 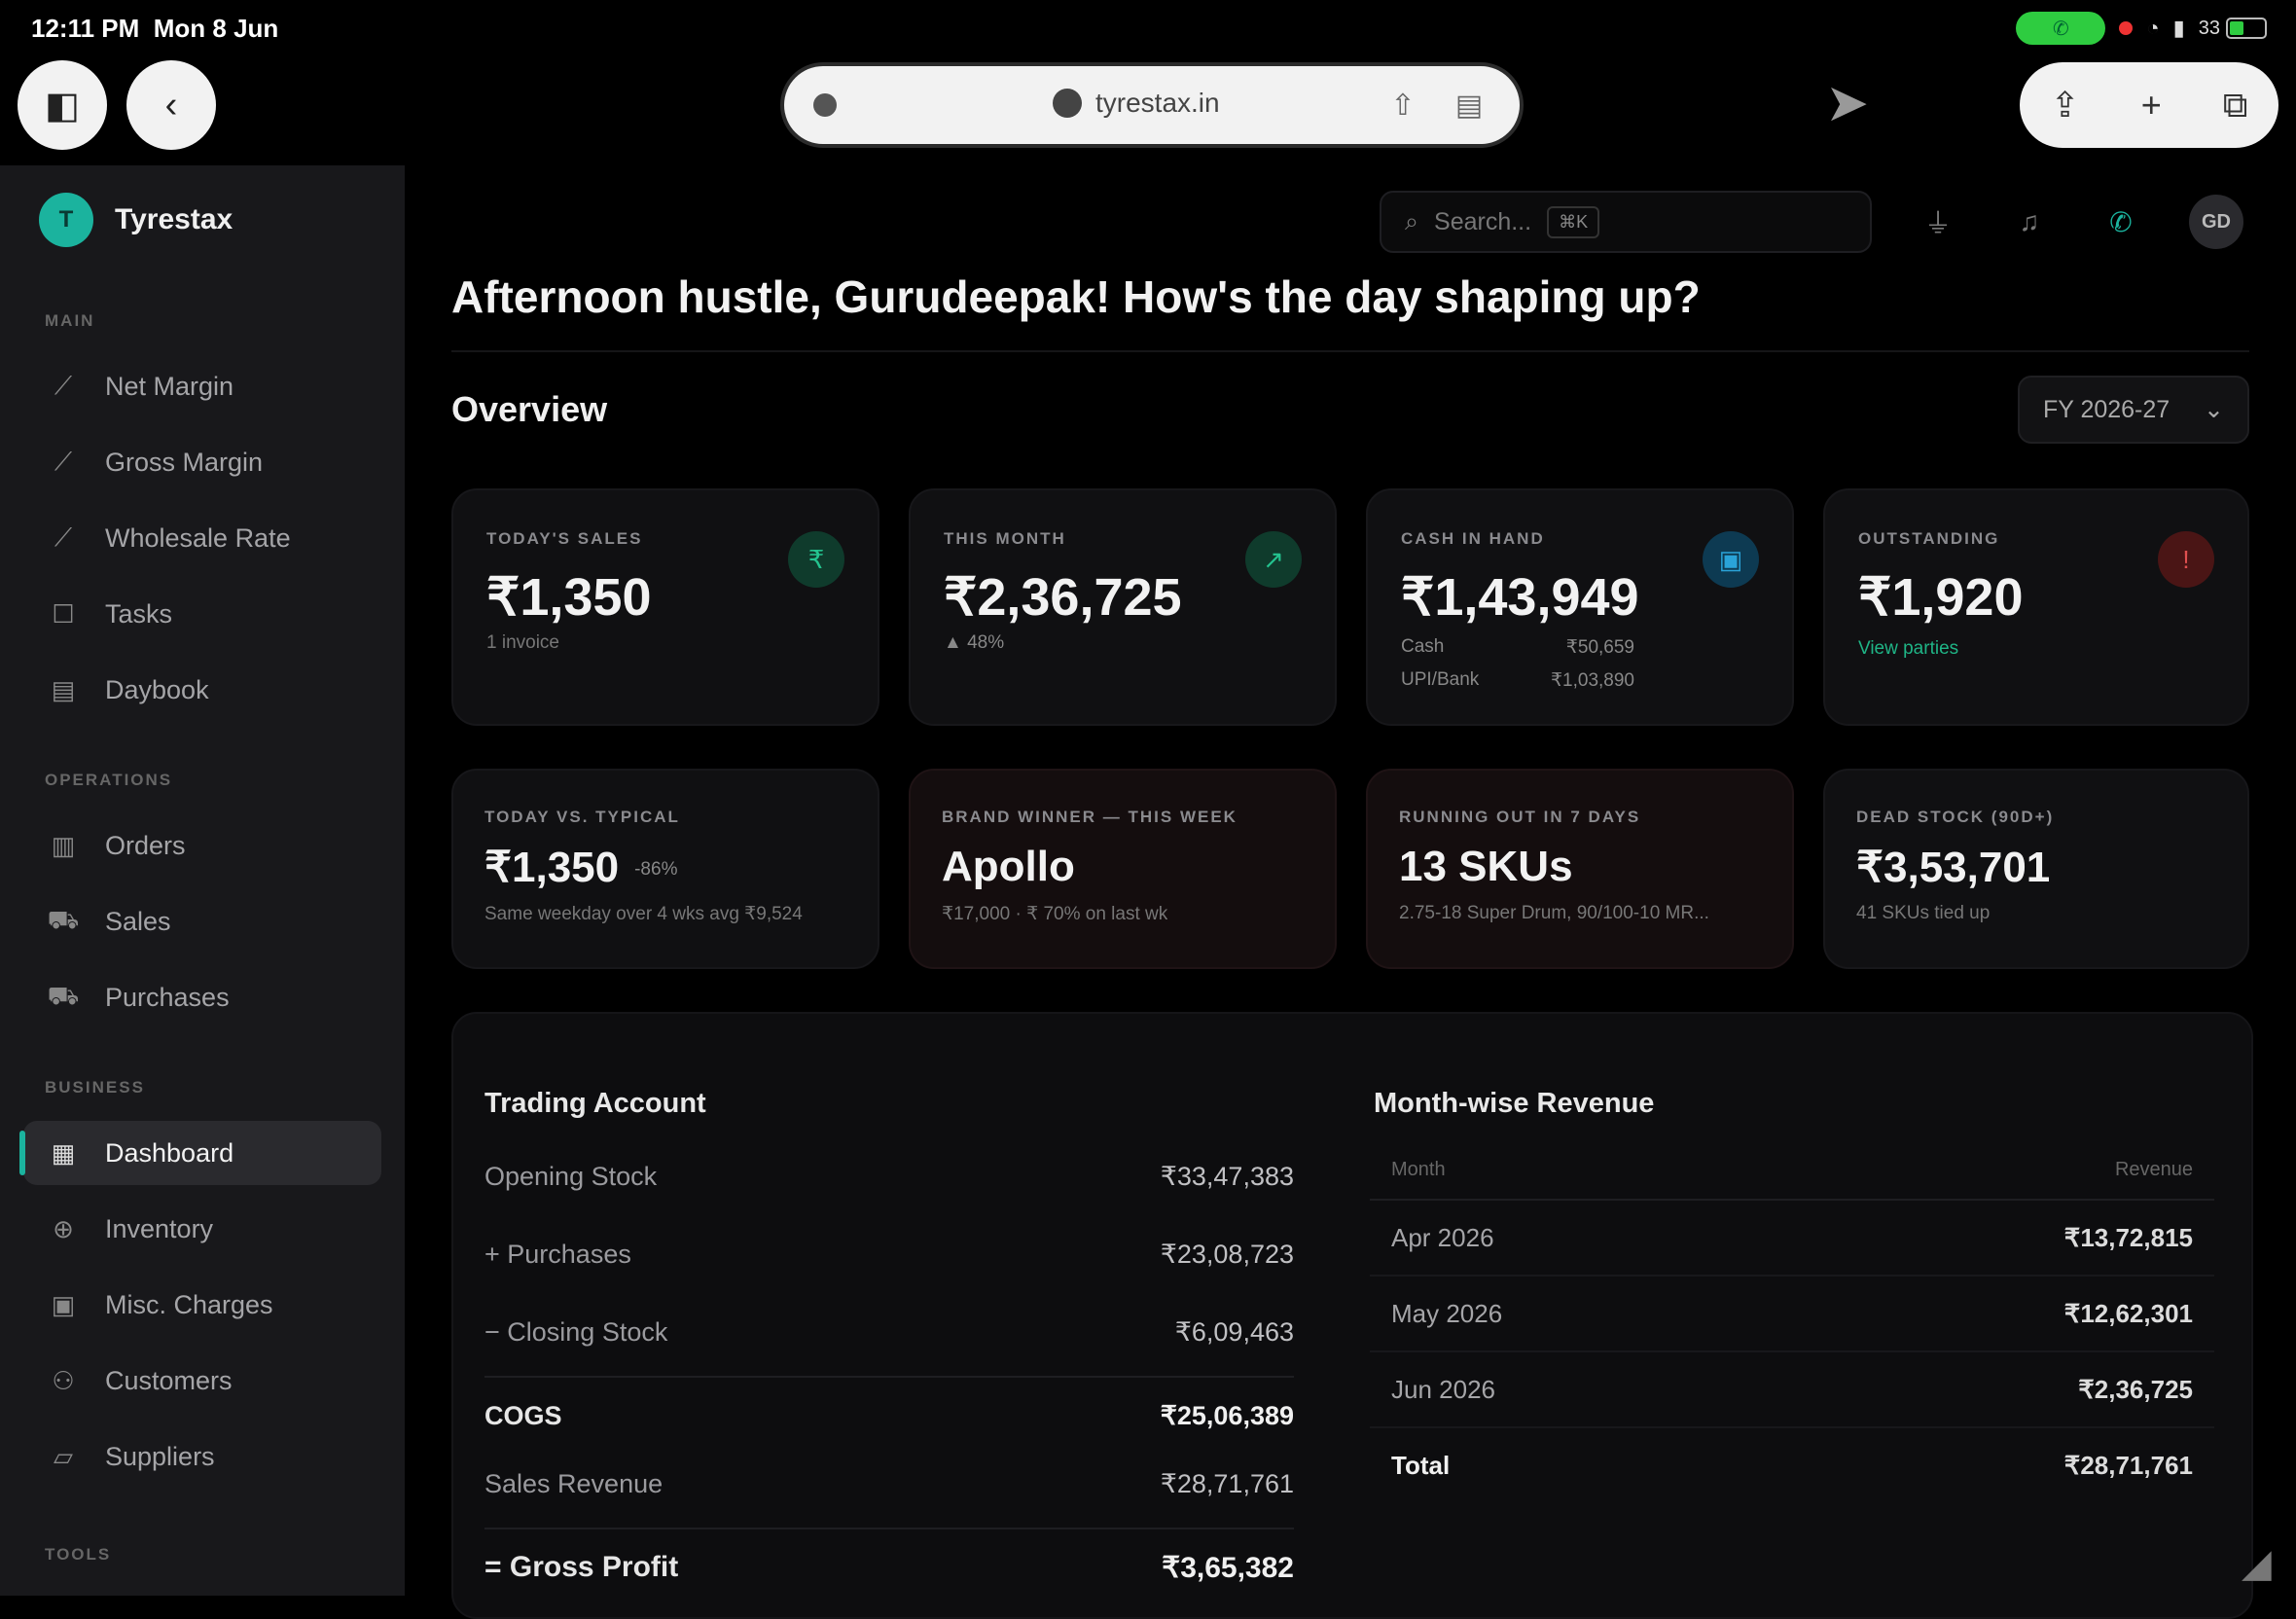 I want to click on phone-icon: ✆, so click(x=2120, y=221).